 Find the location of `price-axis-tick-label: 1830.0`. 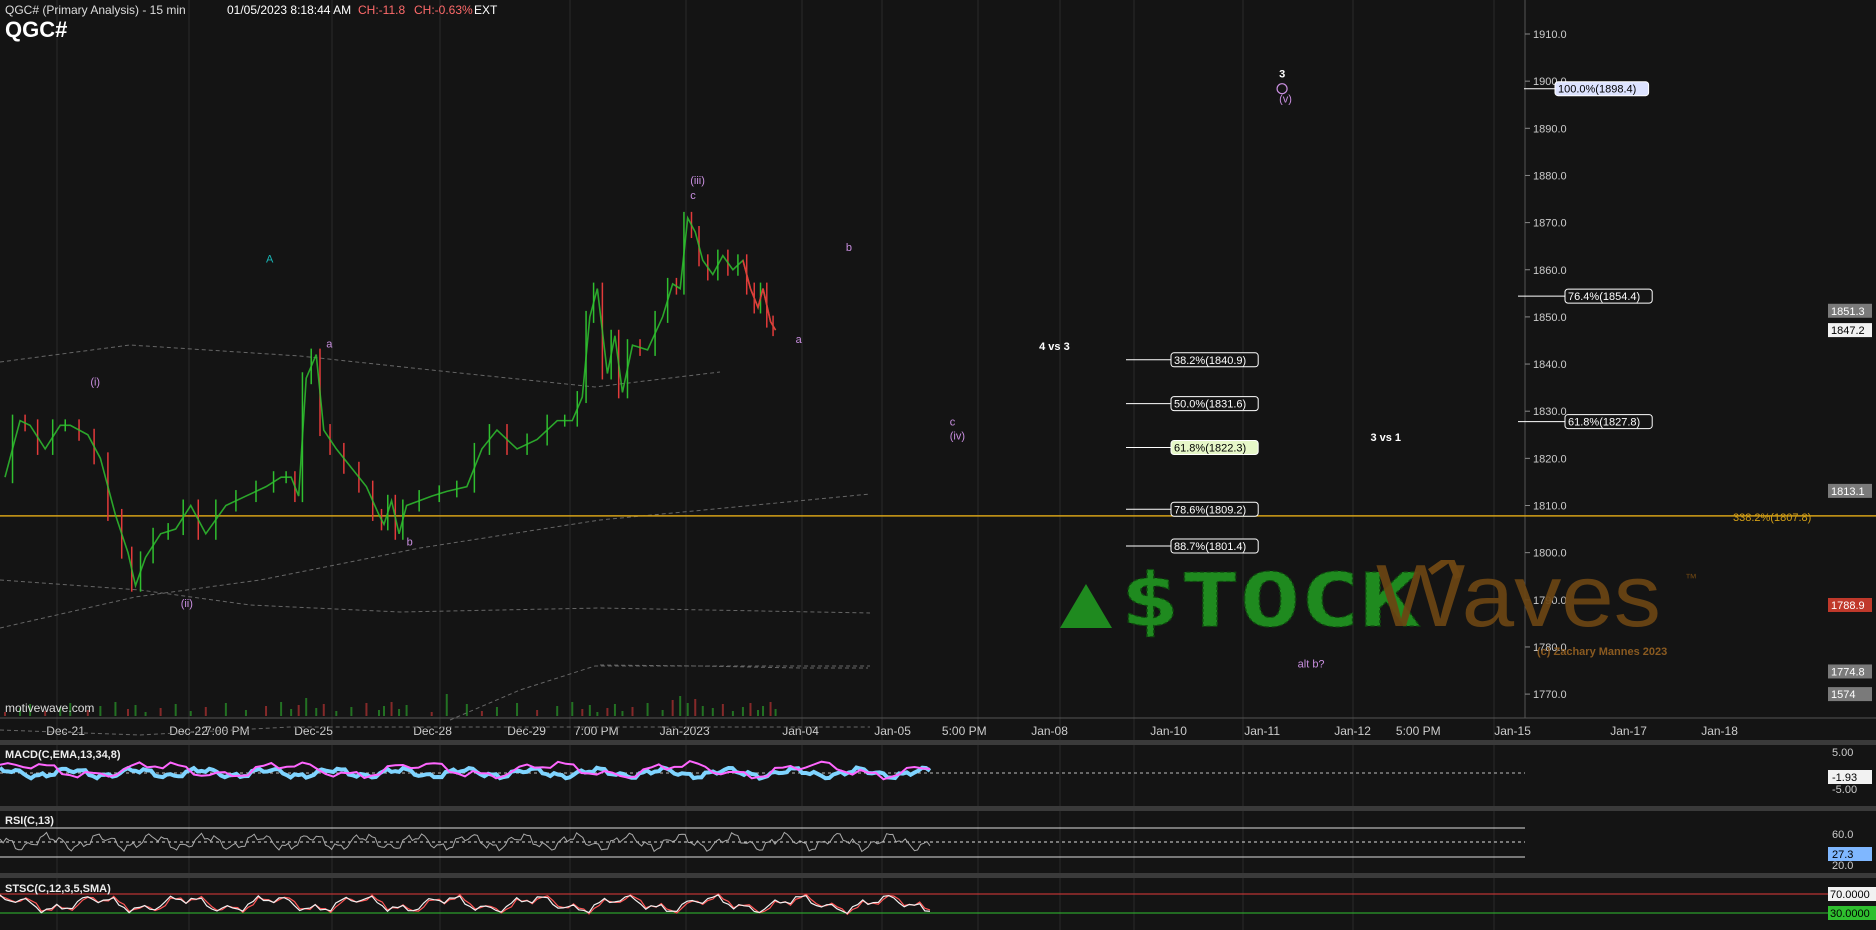

price-axis-tick-label: 1830.0 is located at coordinates (1550, 412).